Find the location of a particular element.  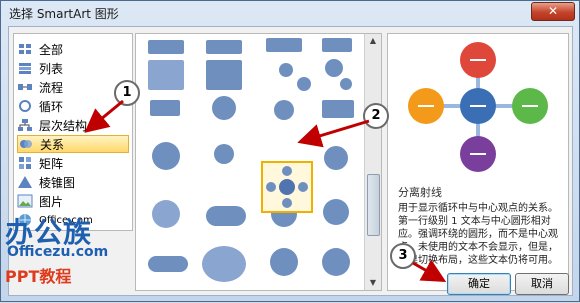

cycle-icon is located at coordinates (25, 106).